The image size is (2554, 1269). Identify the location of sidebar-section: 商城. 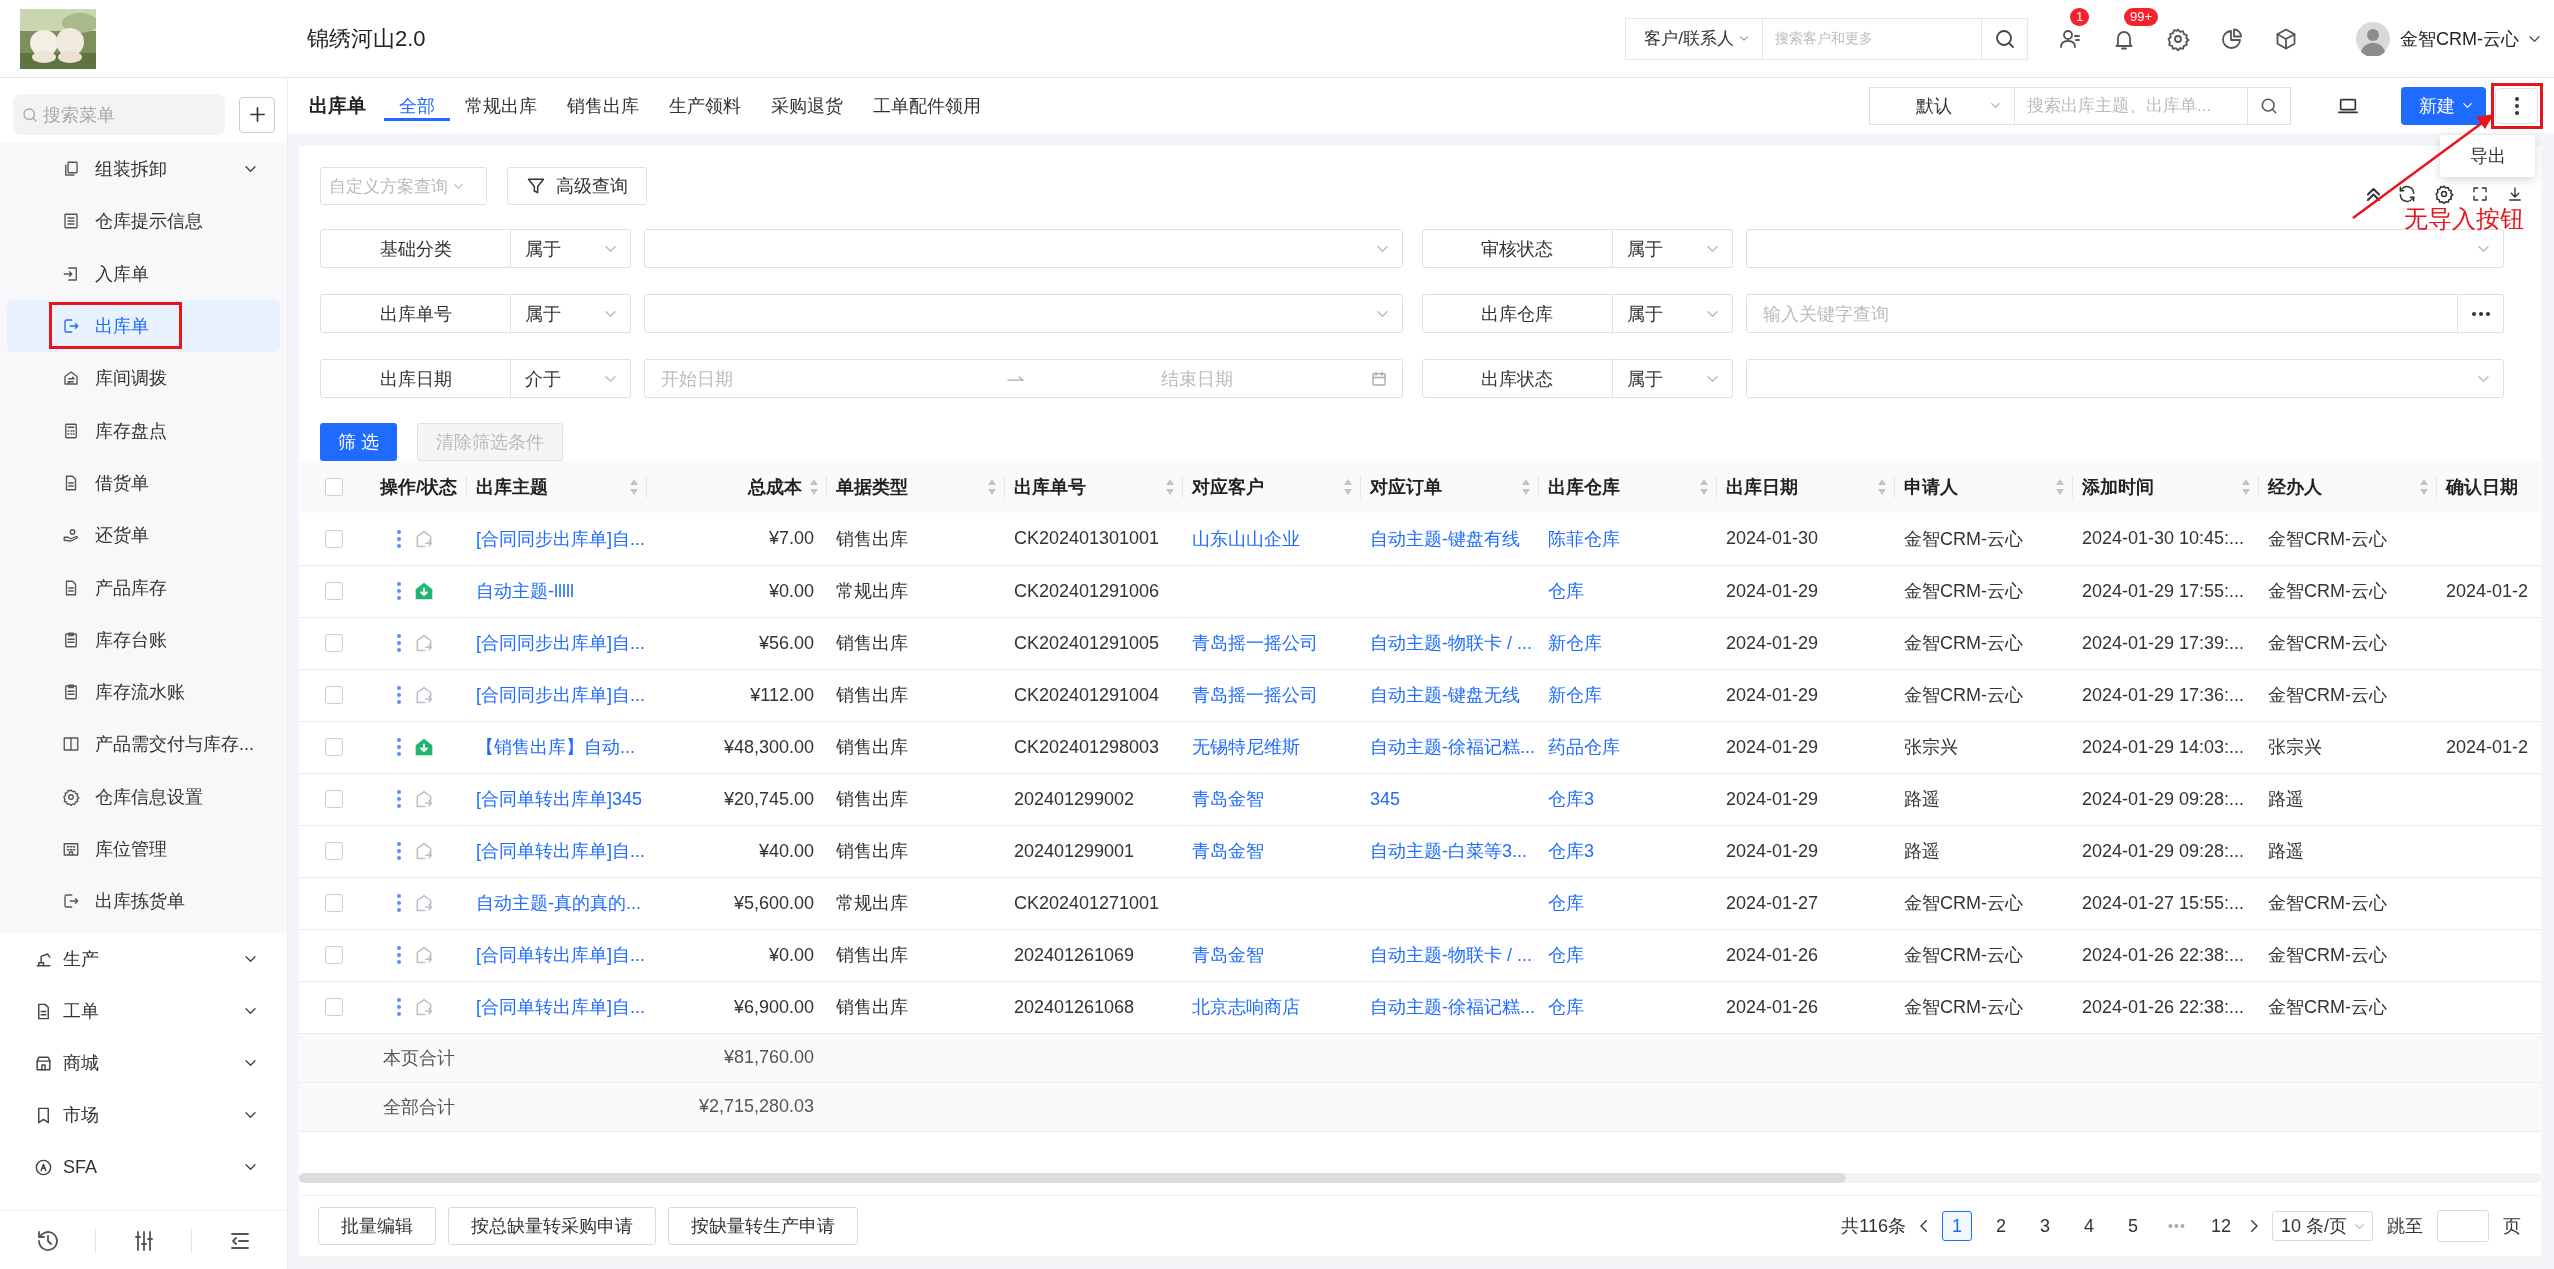
(143, 1063).